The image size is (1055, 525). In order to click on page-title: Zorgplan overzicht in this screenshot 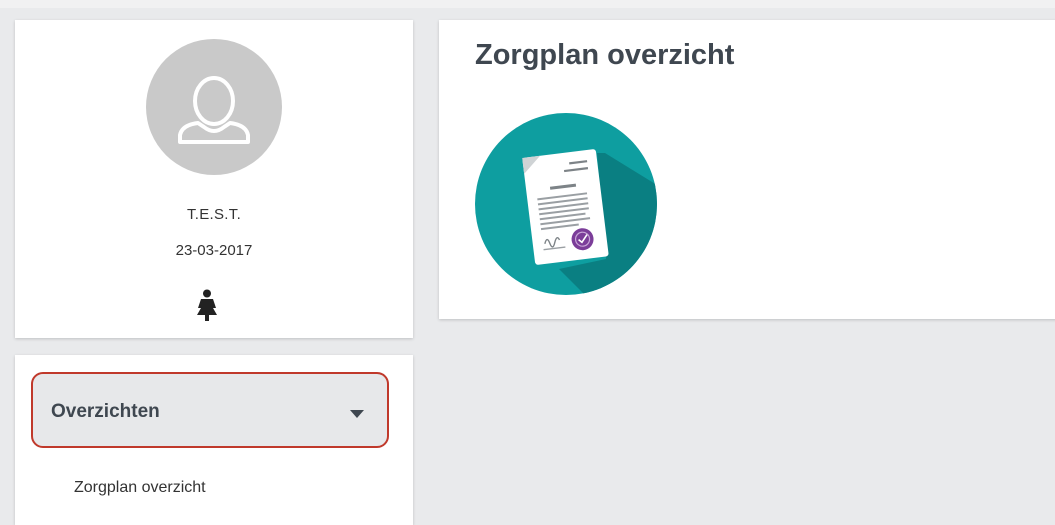, I will do `click(605, 55)`.